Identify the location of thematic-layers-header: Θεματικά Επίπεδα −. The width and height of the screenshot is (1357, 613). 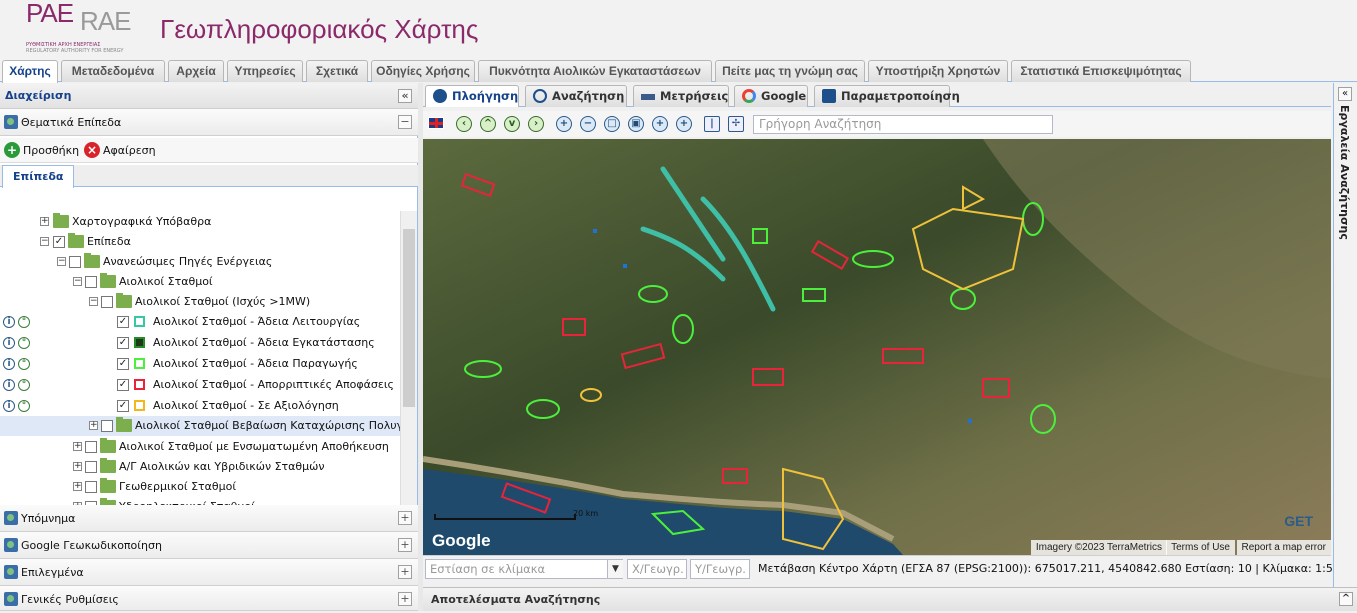
(209, 122).